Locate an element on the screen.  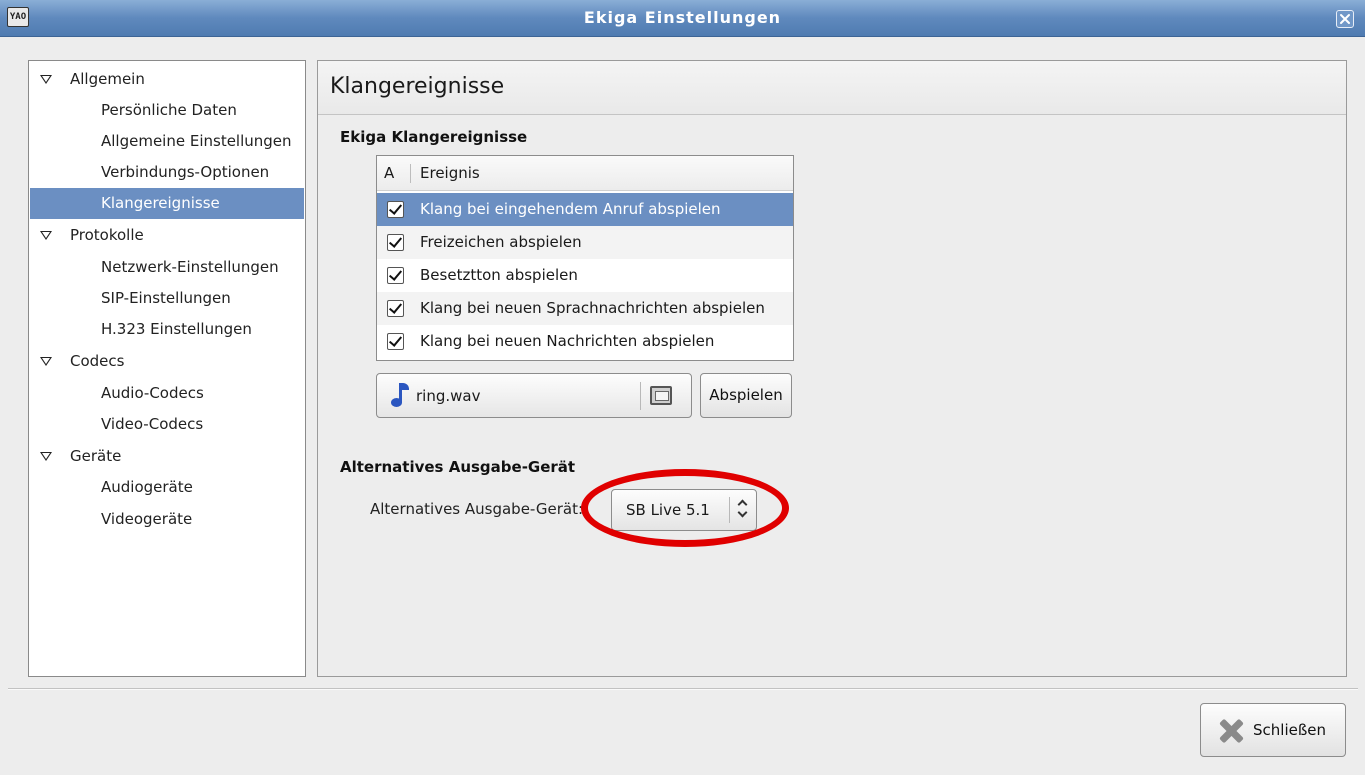
tree-item-label: Audiogeräte is located at coordinates (147, 487).